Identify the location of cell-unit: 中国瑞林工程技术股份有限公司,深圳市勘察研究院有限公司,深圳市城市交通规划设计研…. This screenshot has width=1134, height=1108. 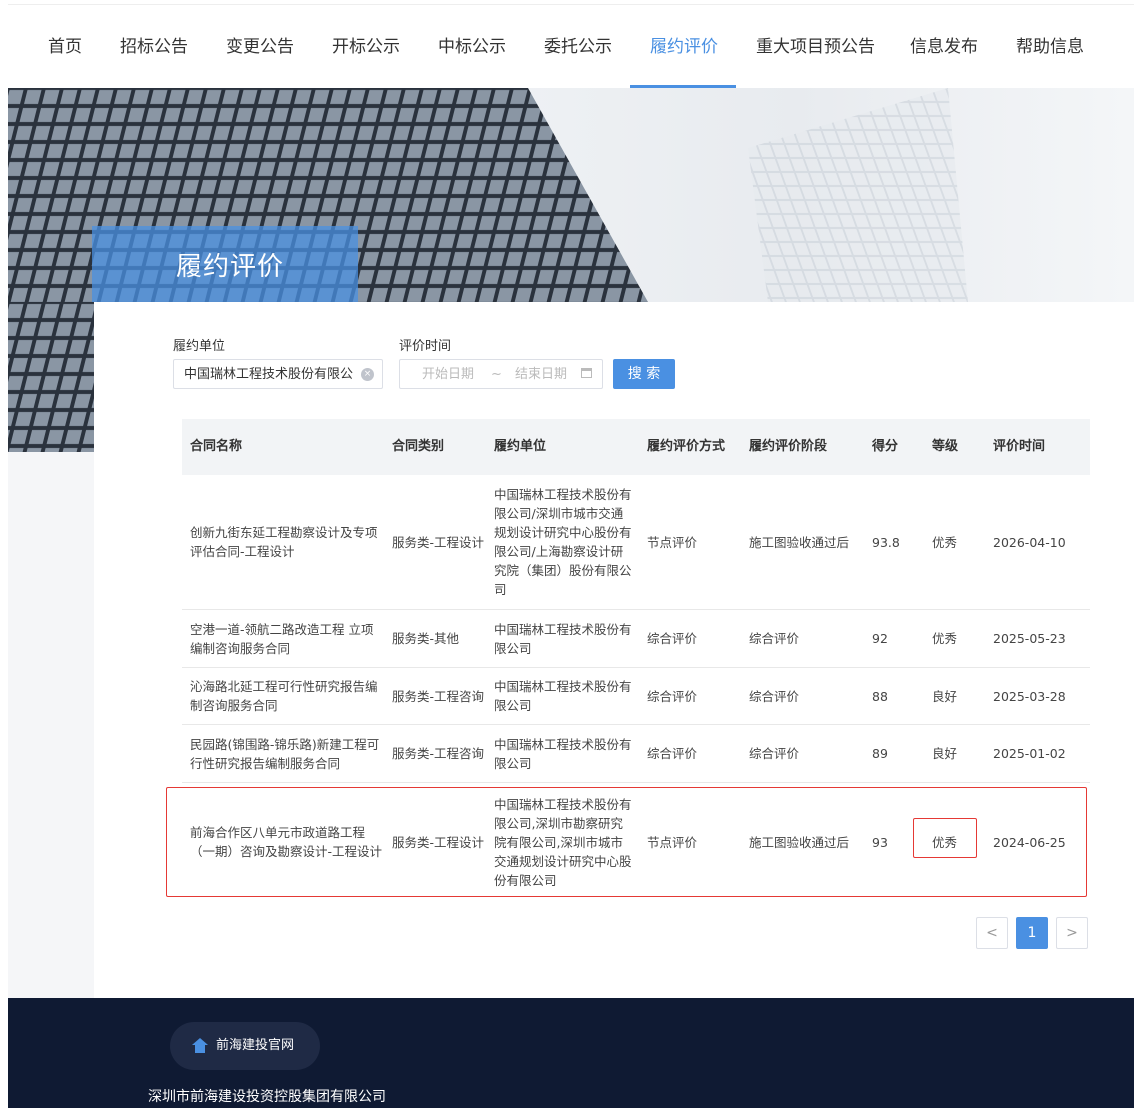
(563, 842).